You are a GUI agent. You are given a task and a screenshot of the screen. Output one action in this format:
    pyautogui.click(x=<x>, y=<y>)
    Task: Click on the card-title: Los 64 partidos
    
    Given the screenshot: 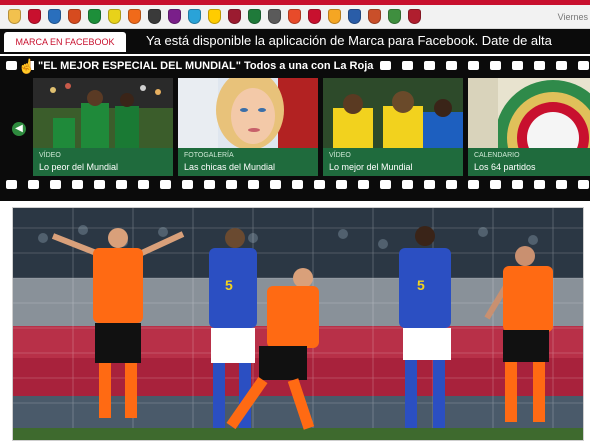 What is the action you would take?
    pyautogui.click(x=505, y=167)
    